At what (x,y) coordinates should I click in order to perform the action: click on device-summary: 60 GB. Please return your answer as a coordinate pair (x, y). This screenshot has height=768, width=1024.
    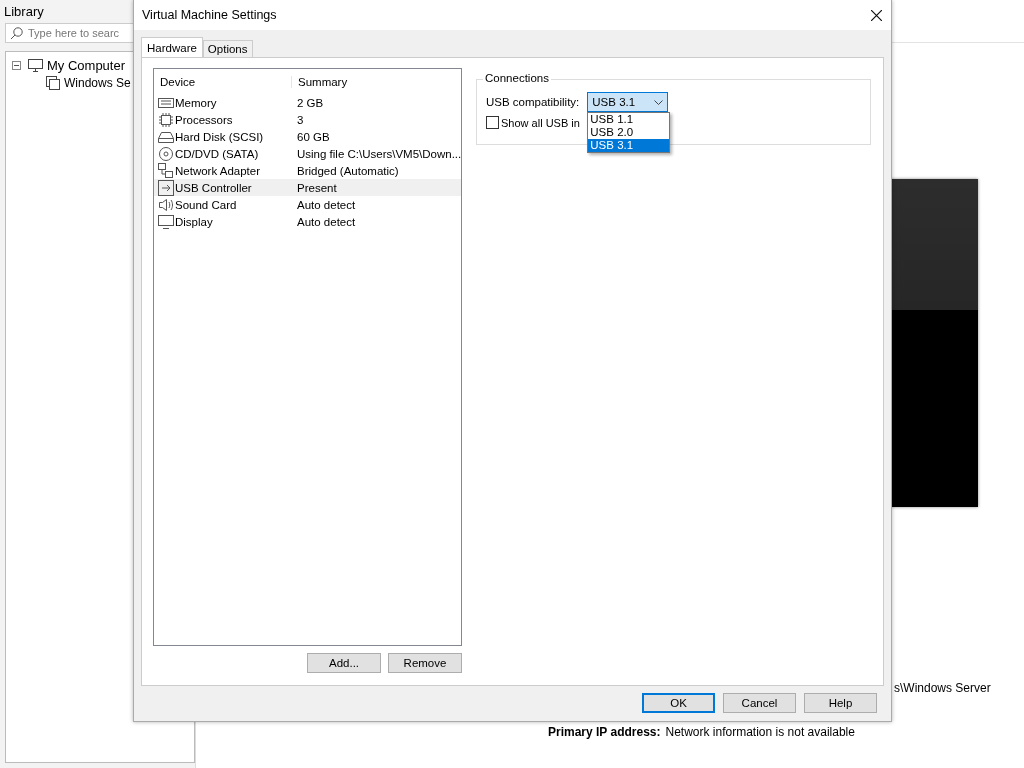
    Looking at the image, I should click on (313, 136).